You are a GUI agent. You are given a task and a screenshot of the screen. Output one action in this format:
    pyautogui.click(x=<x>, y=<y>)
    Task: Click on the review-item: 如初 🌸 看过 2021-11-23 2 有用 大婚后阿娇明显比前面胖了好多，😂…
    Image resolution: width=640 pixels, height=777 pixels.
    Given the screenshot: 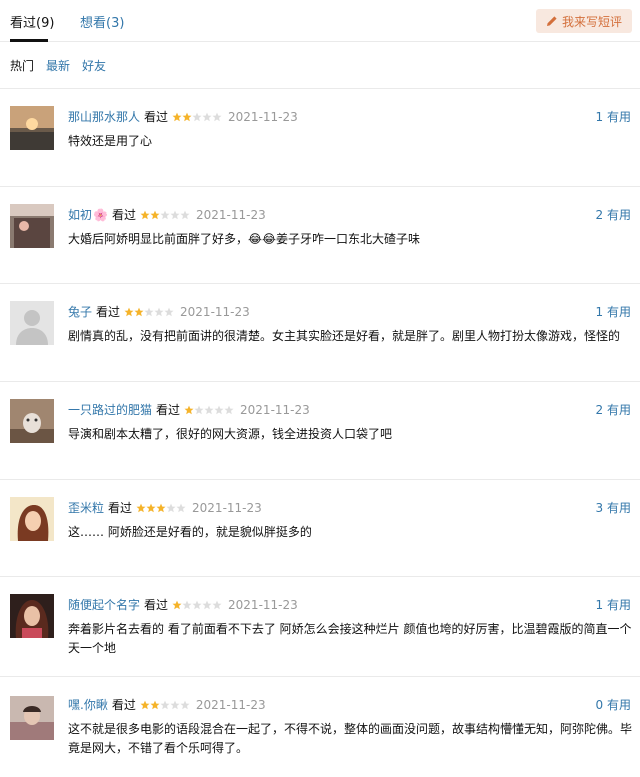 What is the action you would take?
    pyautogui.click(x=320, y=234)
    